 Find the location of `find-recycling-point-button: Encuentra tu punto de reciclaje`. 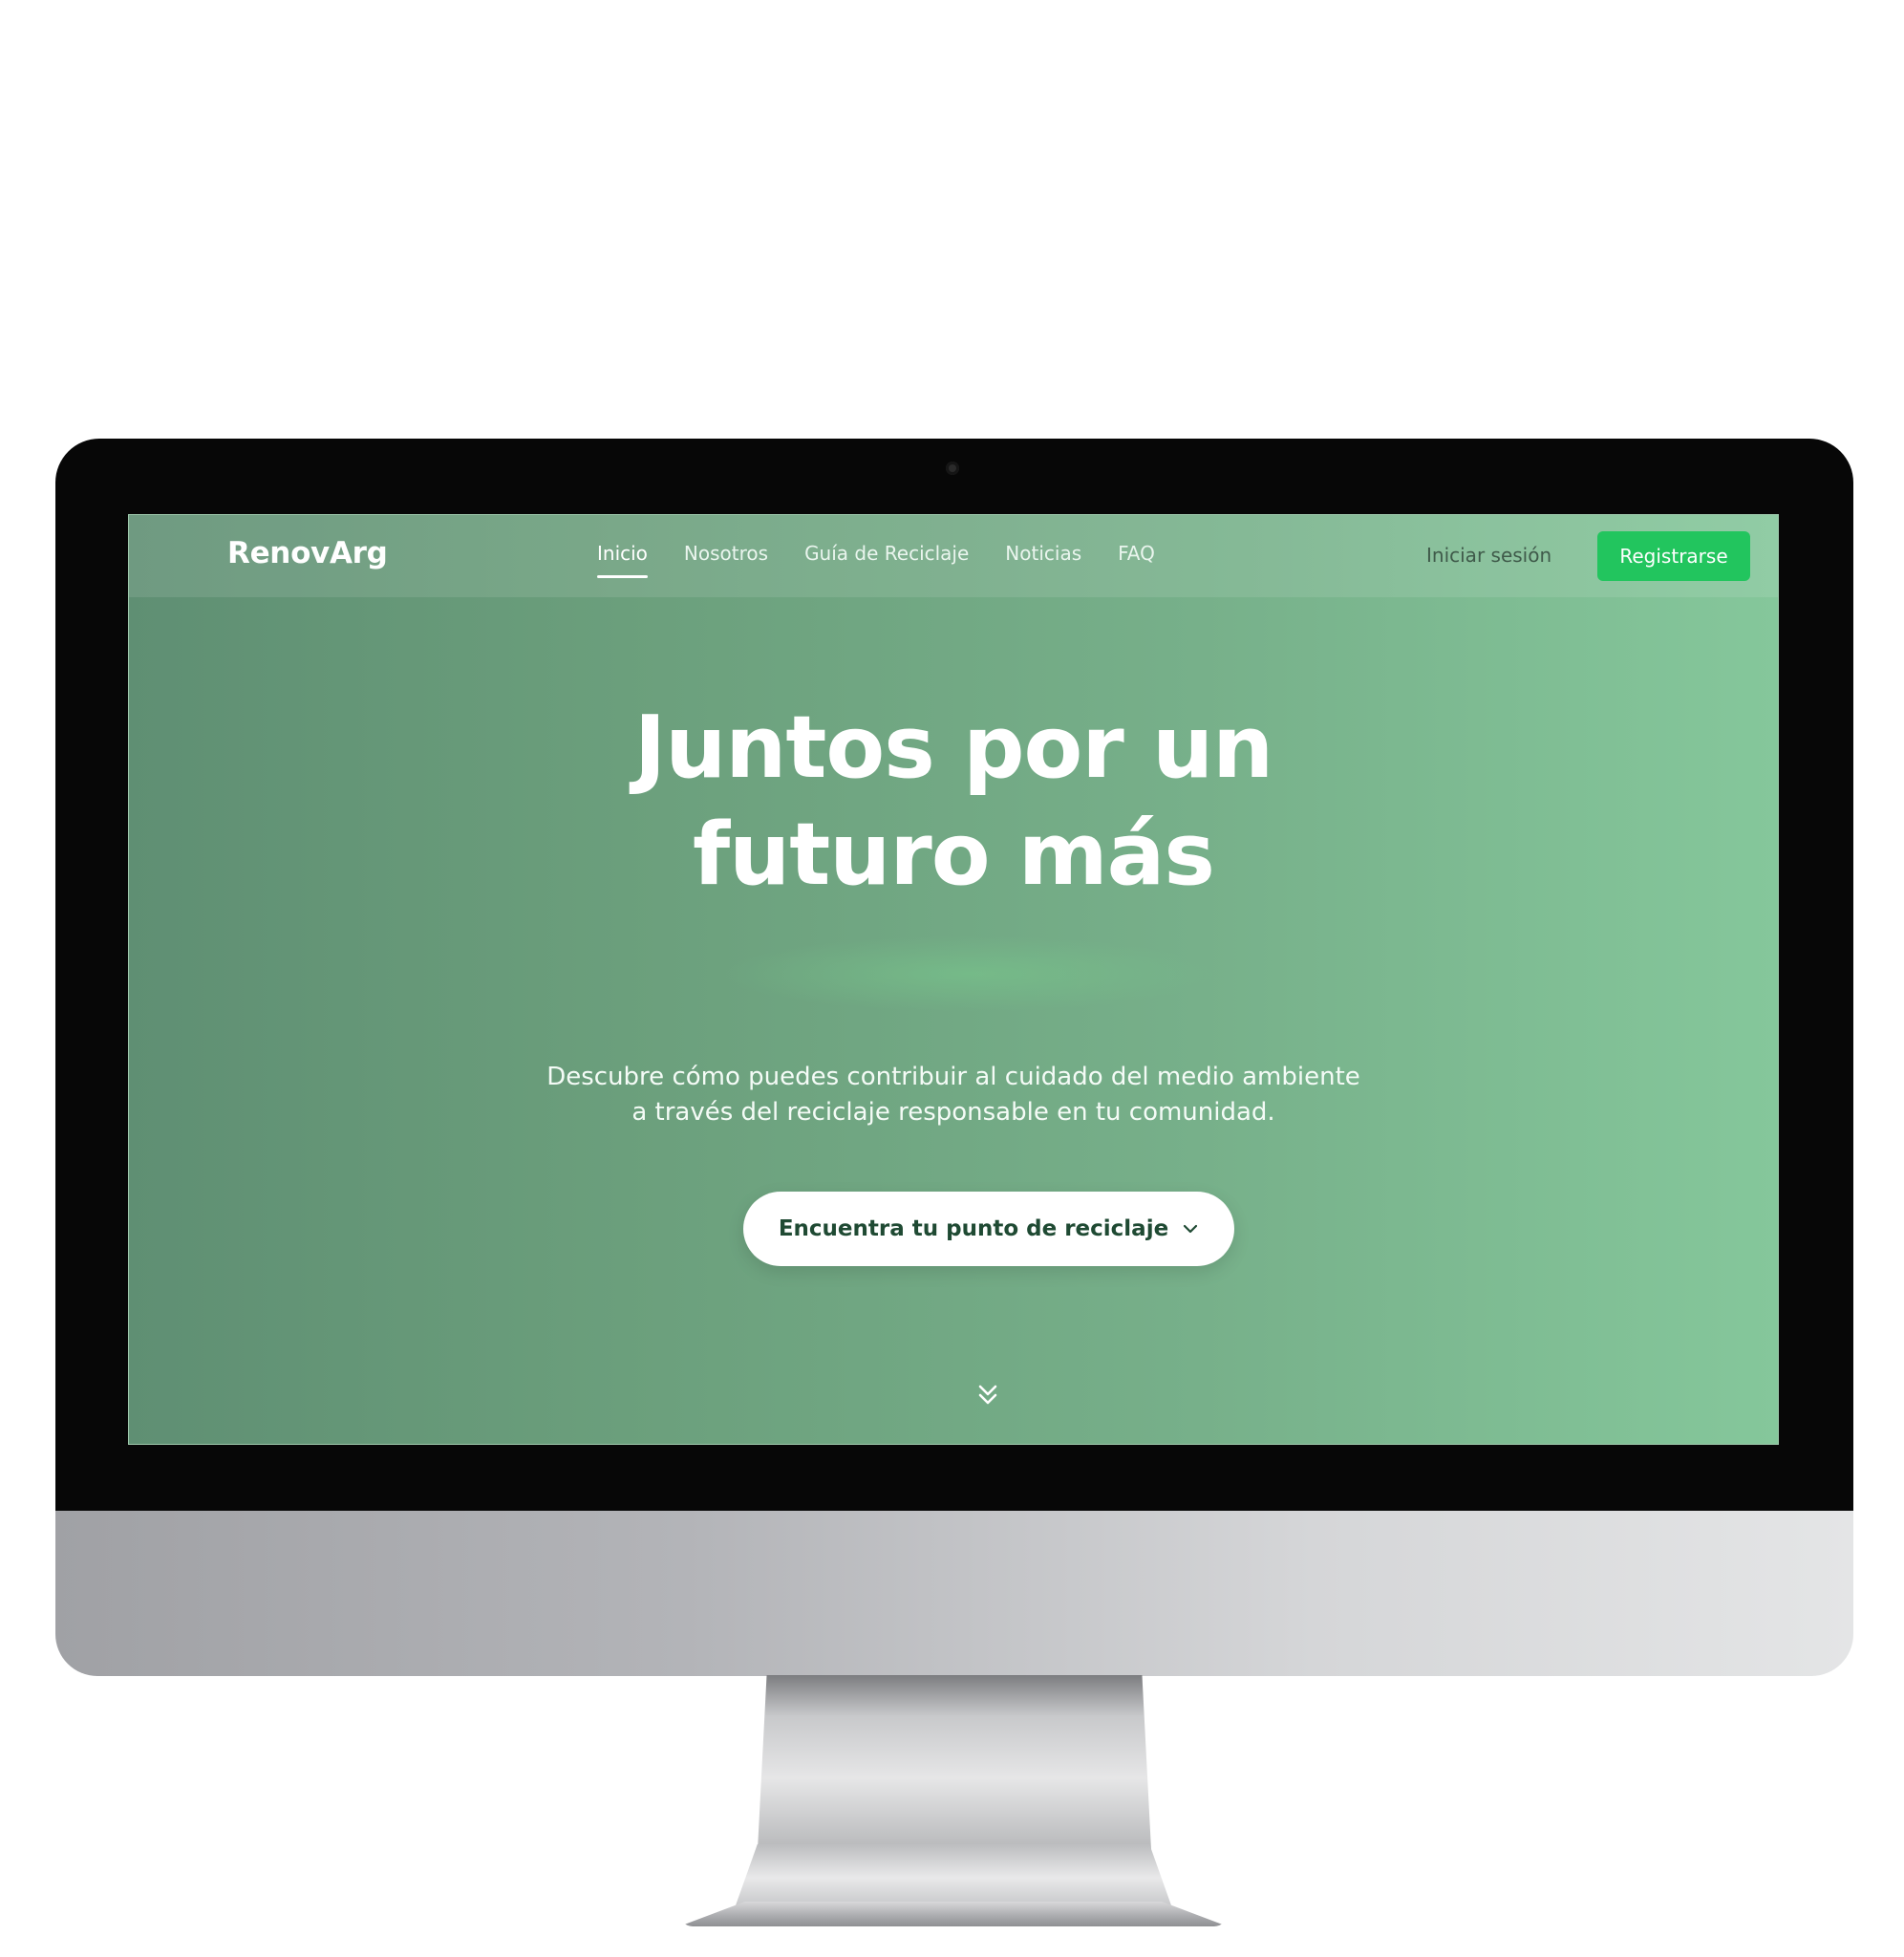

find-recycling-point-button: Encuentra tu punto de reciclaje is located at coordinates (989, 1229).